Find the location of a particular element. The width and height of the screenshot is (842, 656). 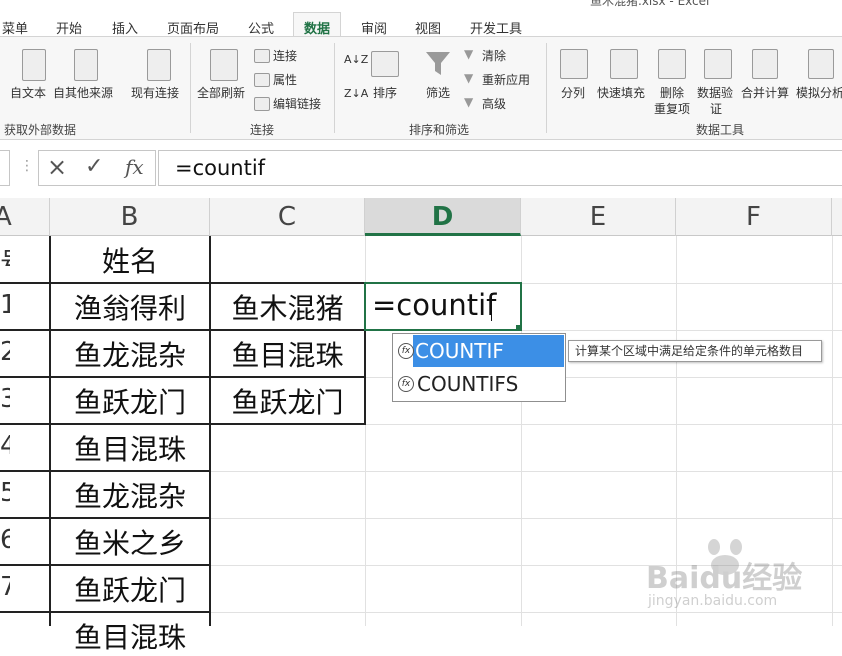

tab-developer: 开发工具 is located at coordinates (496, 27).